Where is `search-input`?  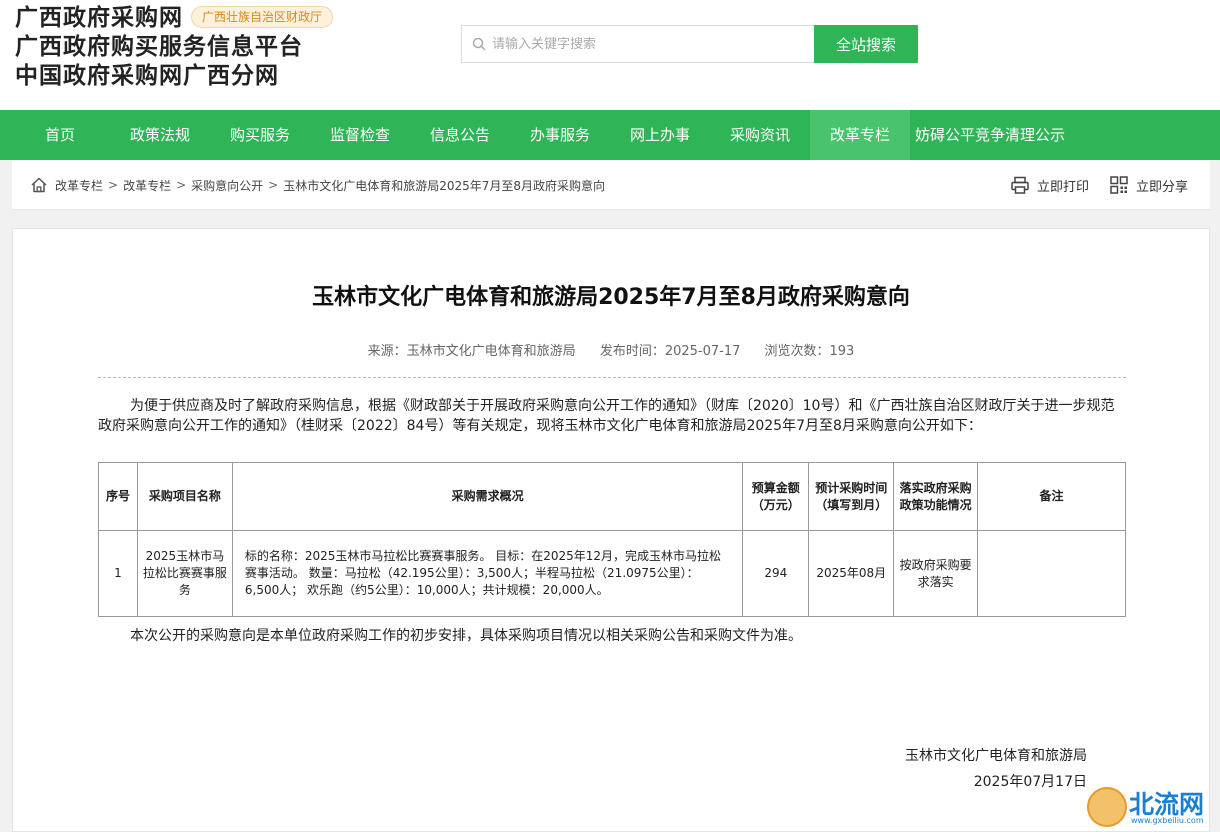
search-input is located at coordinates (642, 44).